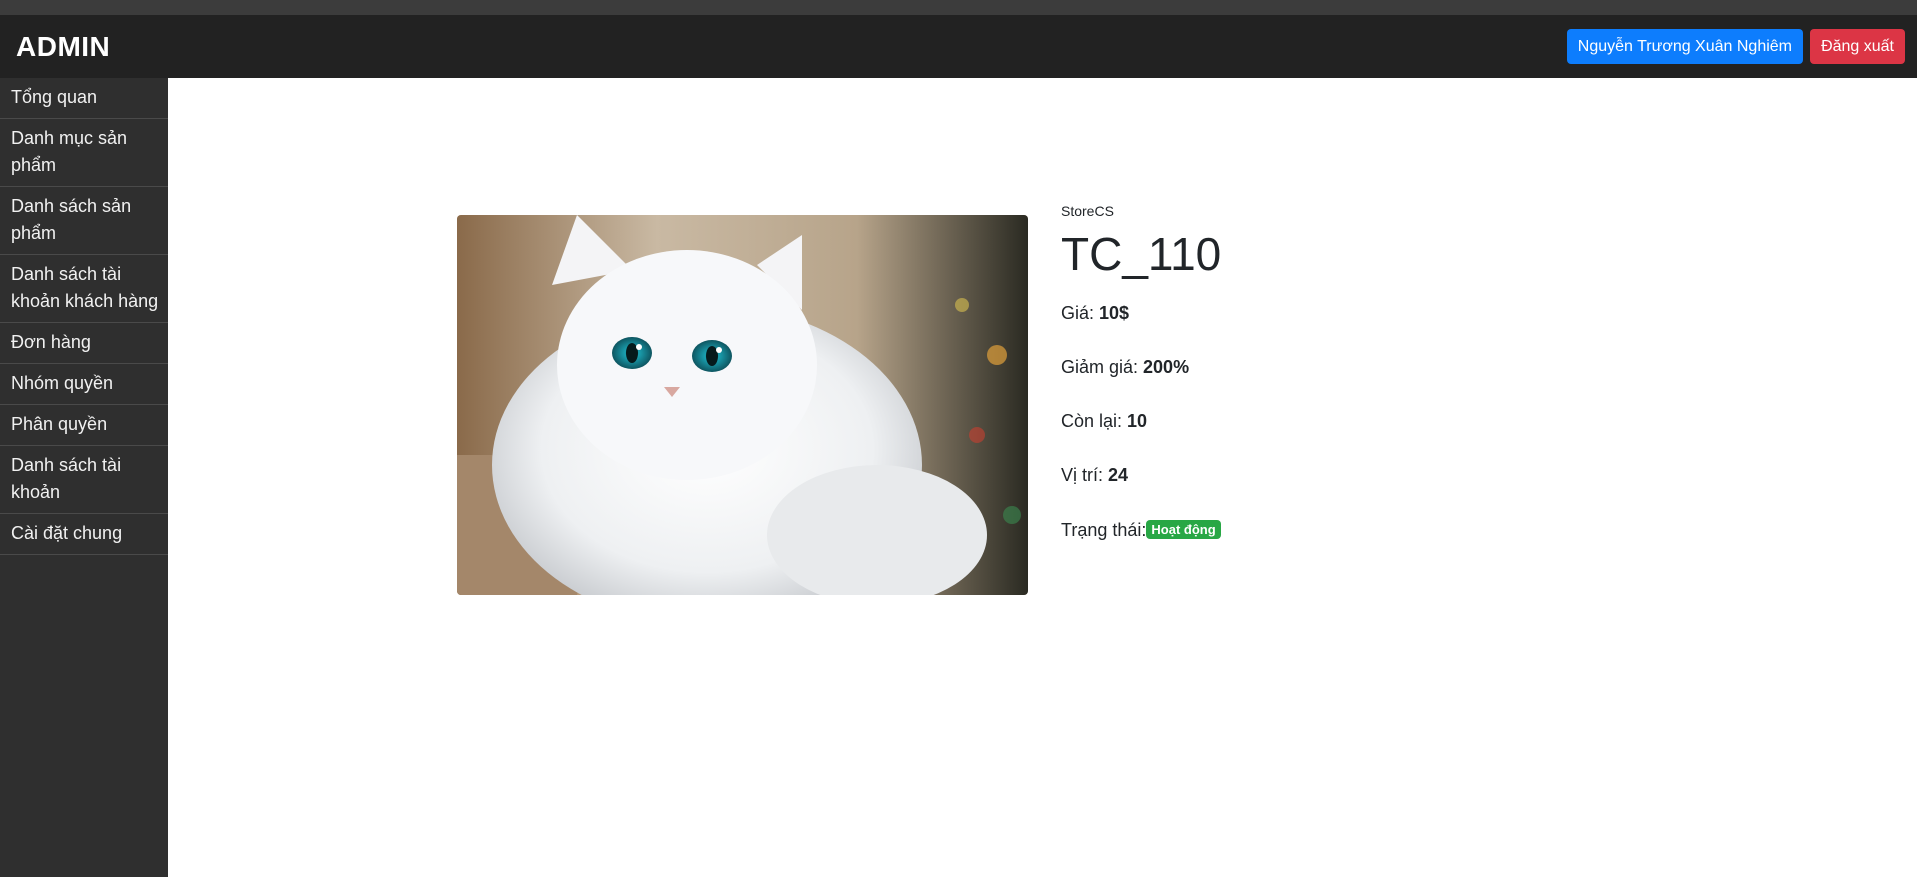 This screenshot has height=877, width=1917. What do you see at coordinates (1684, 46) in the screenshot?
I see `user-profile-button: Nguyễn Trương Xuân Nghiêm` at bounding box center [1684, 46].